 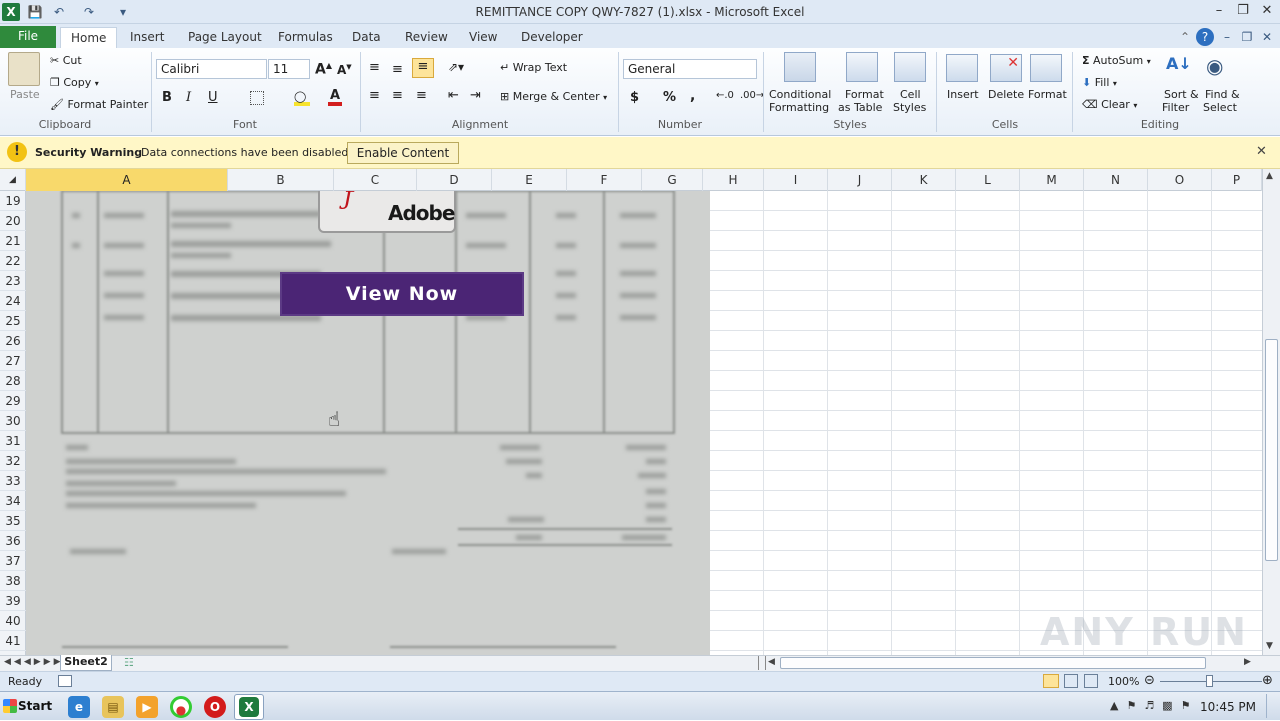 What do you see at coordinates (13, 180) in the screenshot?
I see `select-all-button: ◢` at bounding box center [13, 180].